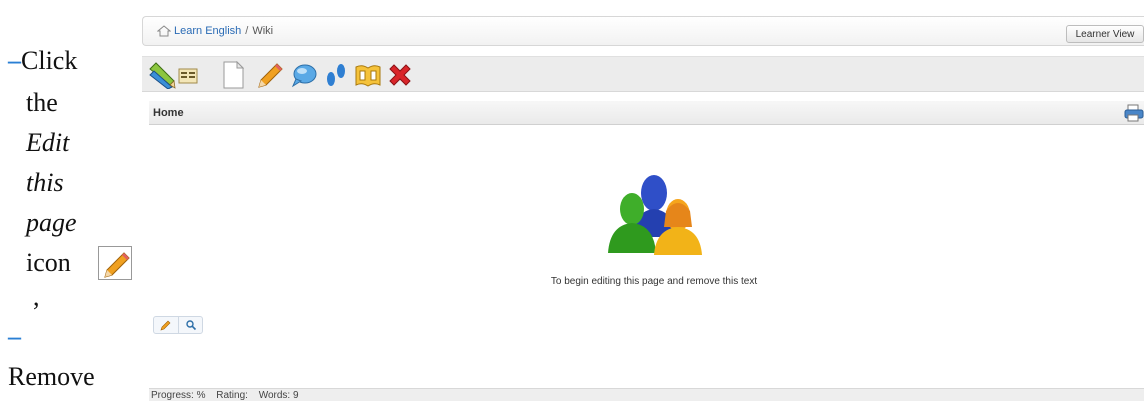  I want to click on instruction-word: the, so click(42, 102).